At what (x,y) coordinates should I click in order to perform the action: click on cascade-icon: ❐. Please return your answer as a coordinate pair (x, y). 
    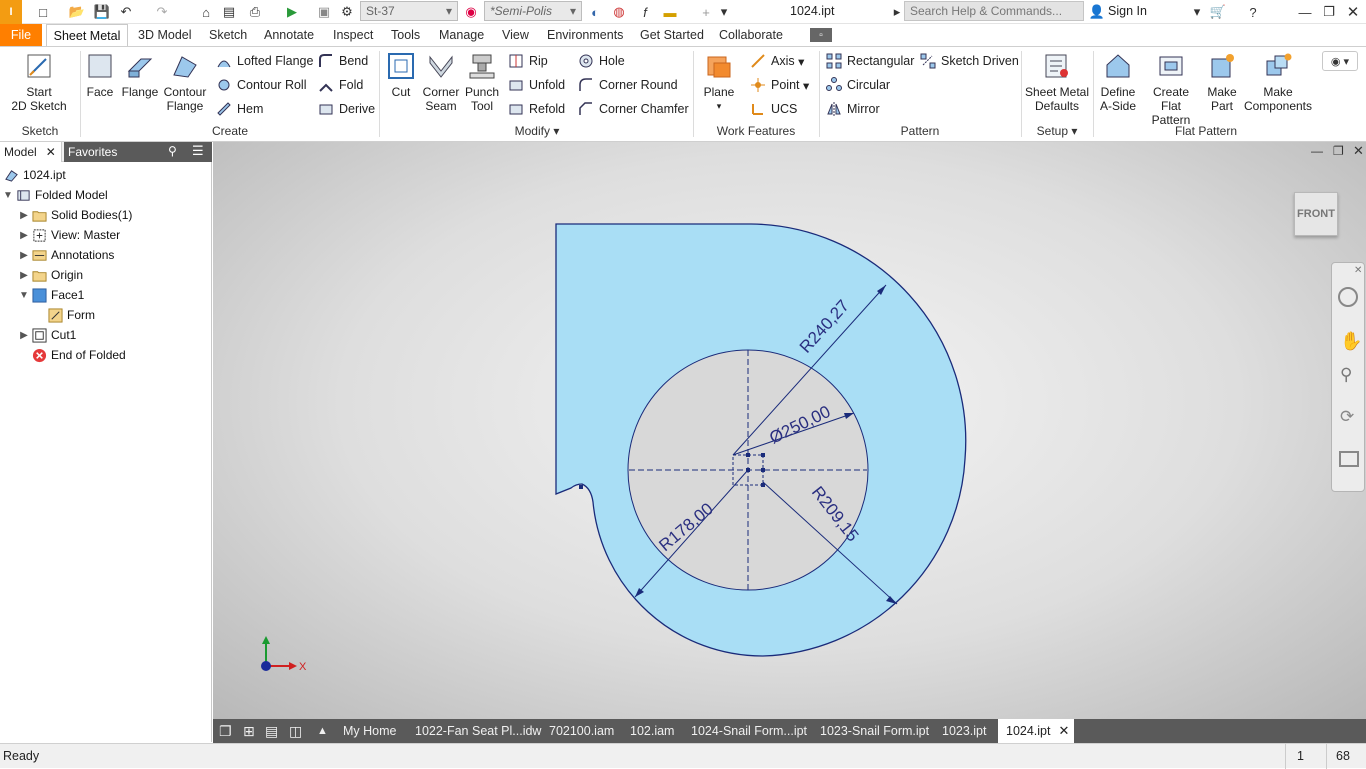
    Looking at the image, I should click on (225, 731).